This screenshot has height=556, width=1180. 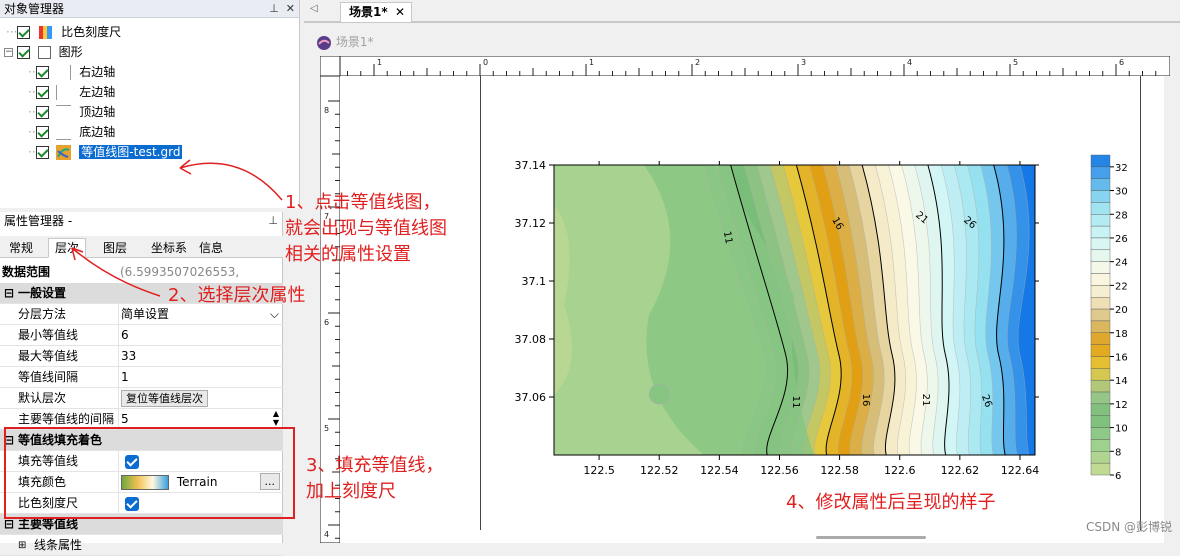 I want to click on annotation-line: 1、点击等值线图，, so click(x=363, y=202).